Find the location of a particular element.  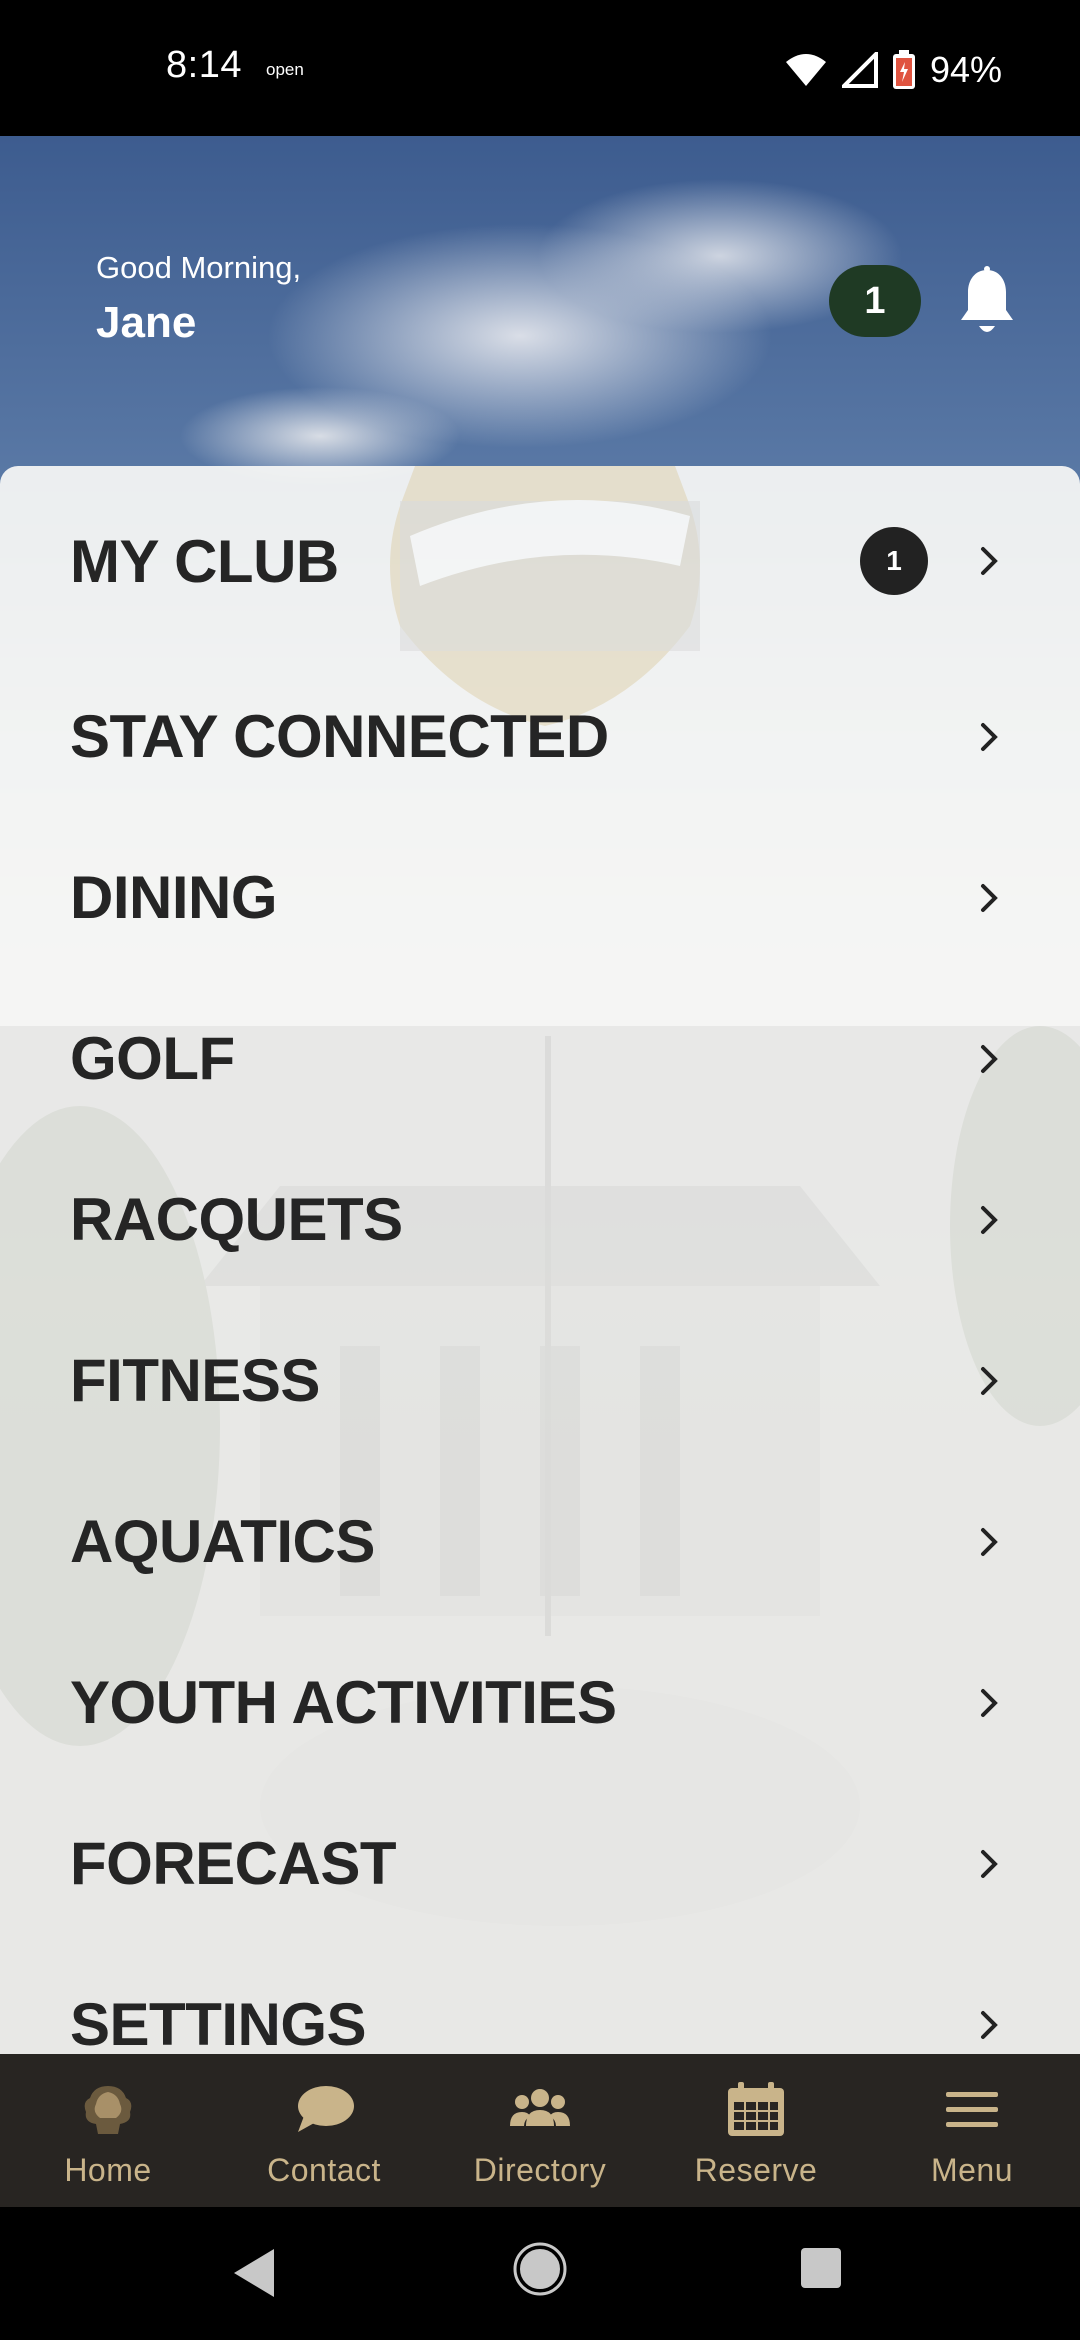

menu-item-settings: SETTINGS is located at coordinates (540, 2000).